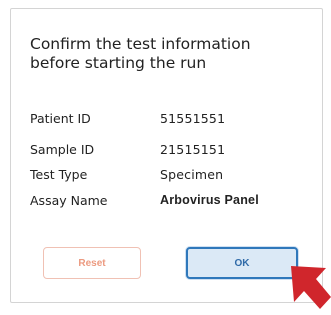 This screenshot has width=331, height=315. Describe the element at coordinates (69, 200) in the screenshot. I see `assay-name-label: Assay Name` at that location.